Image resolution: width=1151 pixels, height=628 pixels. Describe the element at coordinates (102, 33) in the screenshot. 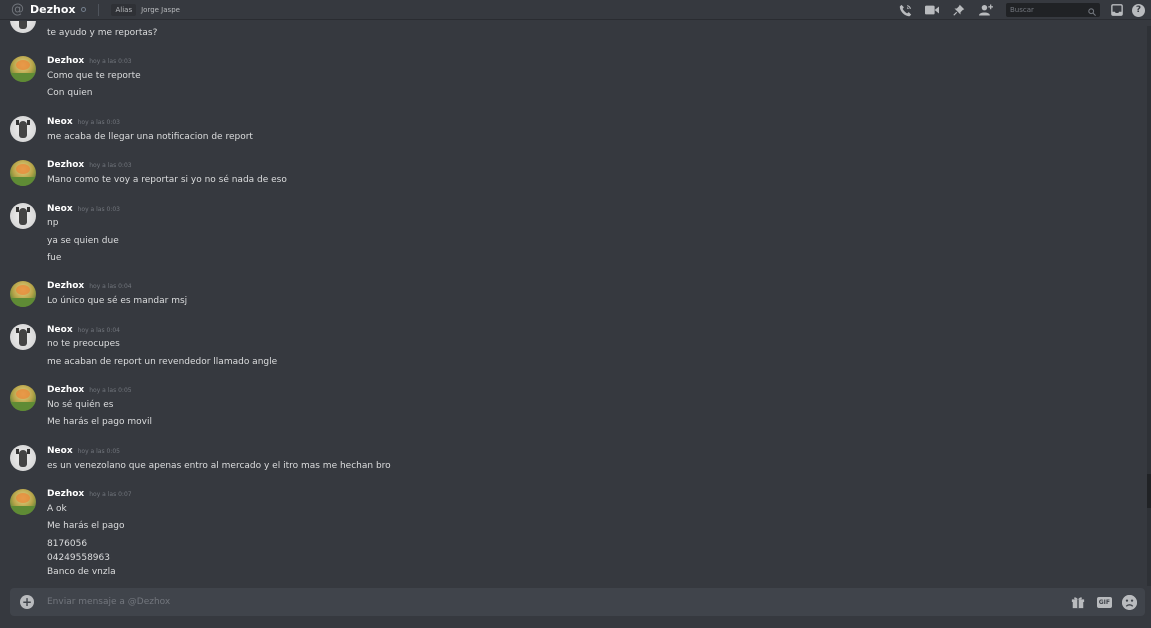

I see `message-text: te ayudo y me reportas?` at that location.